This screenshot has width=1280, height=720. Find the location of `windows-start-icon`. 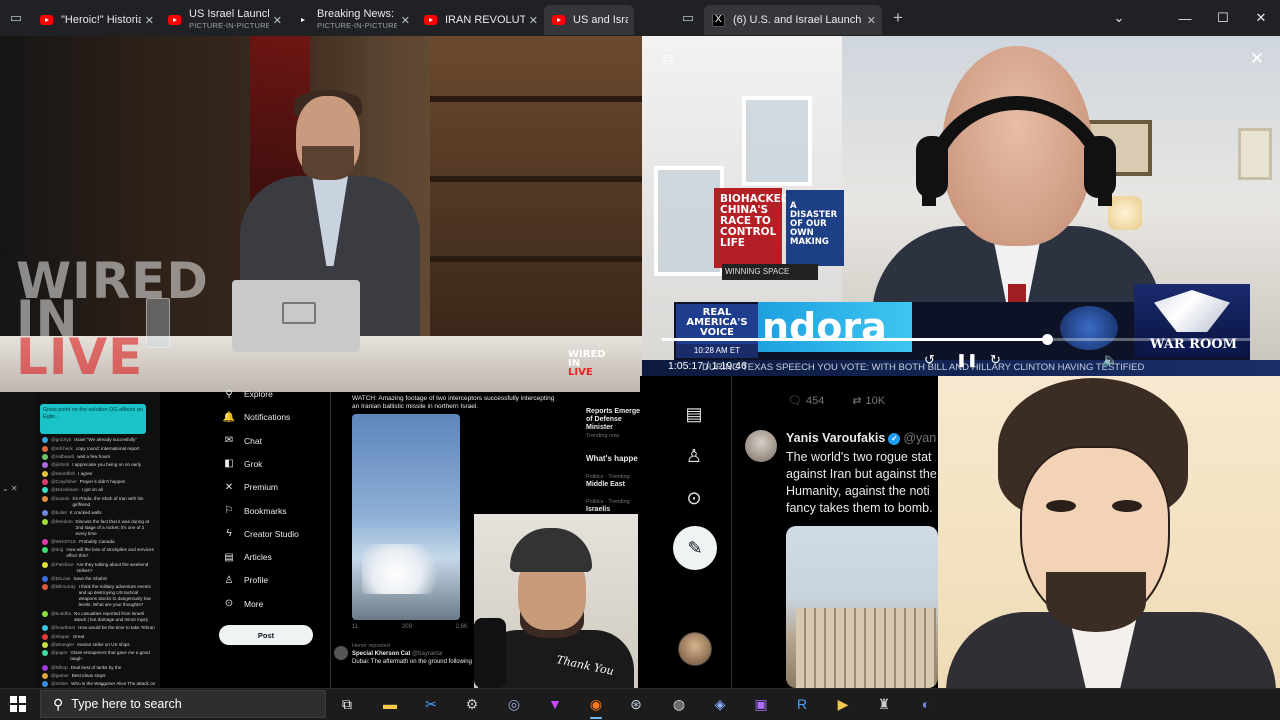

windows-start-icon is located at coordinates (18, 704).